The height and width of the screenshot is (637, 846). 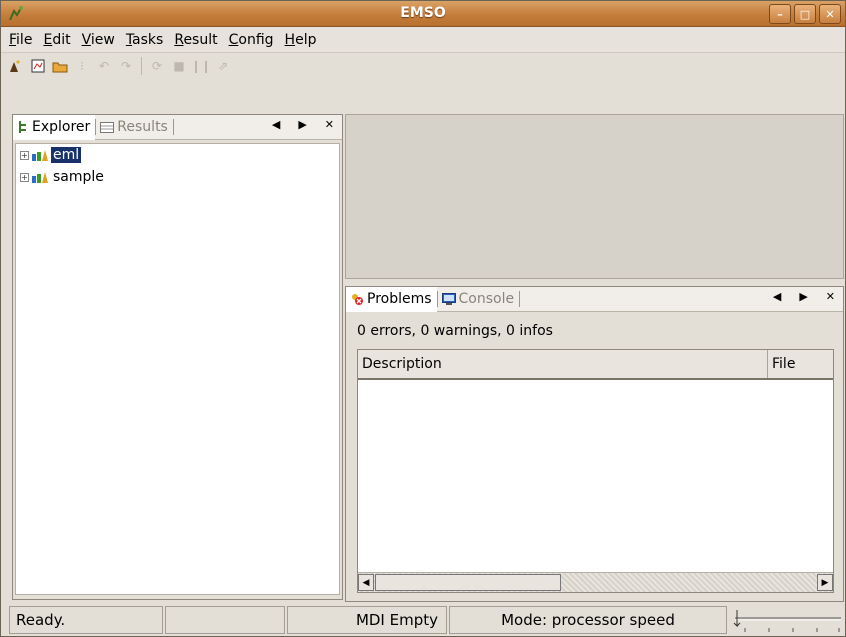 What do you see at coordinates (107, 127) in the screenshot?
I see `table-icon` at bounding box center [107, 127].